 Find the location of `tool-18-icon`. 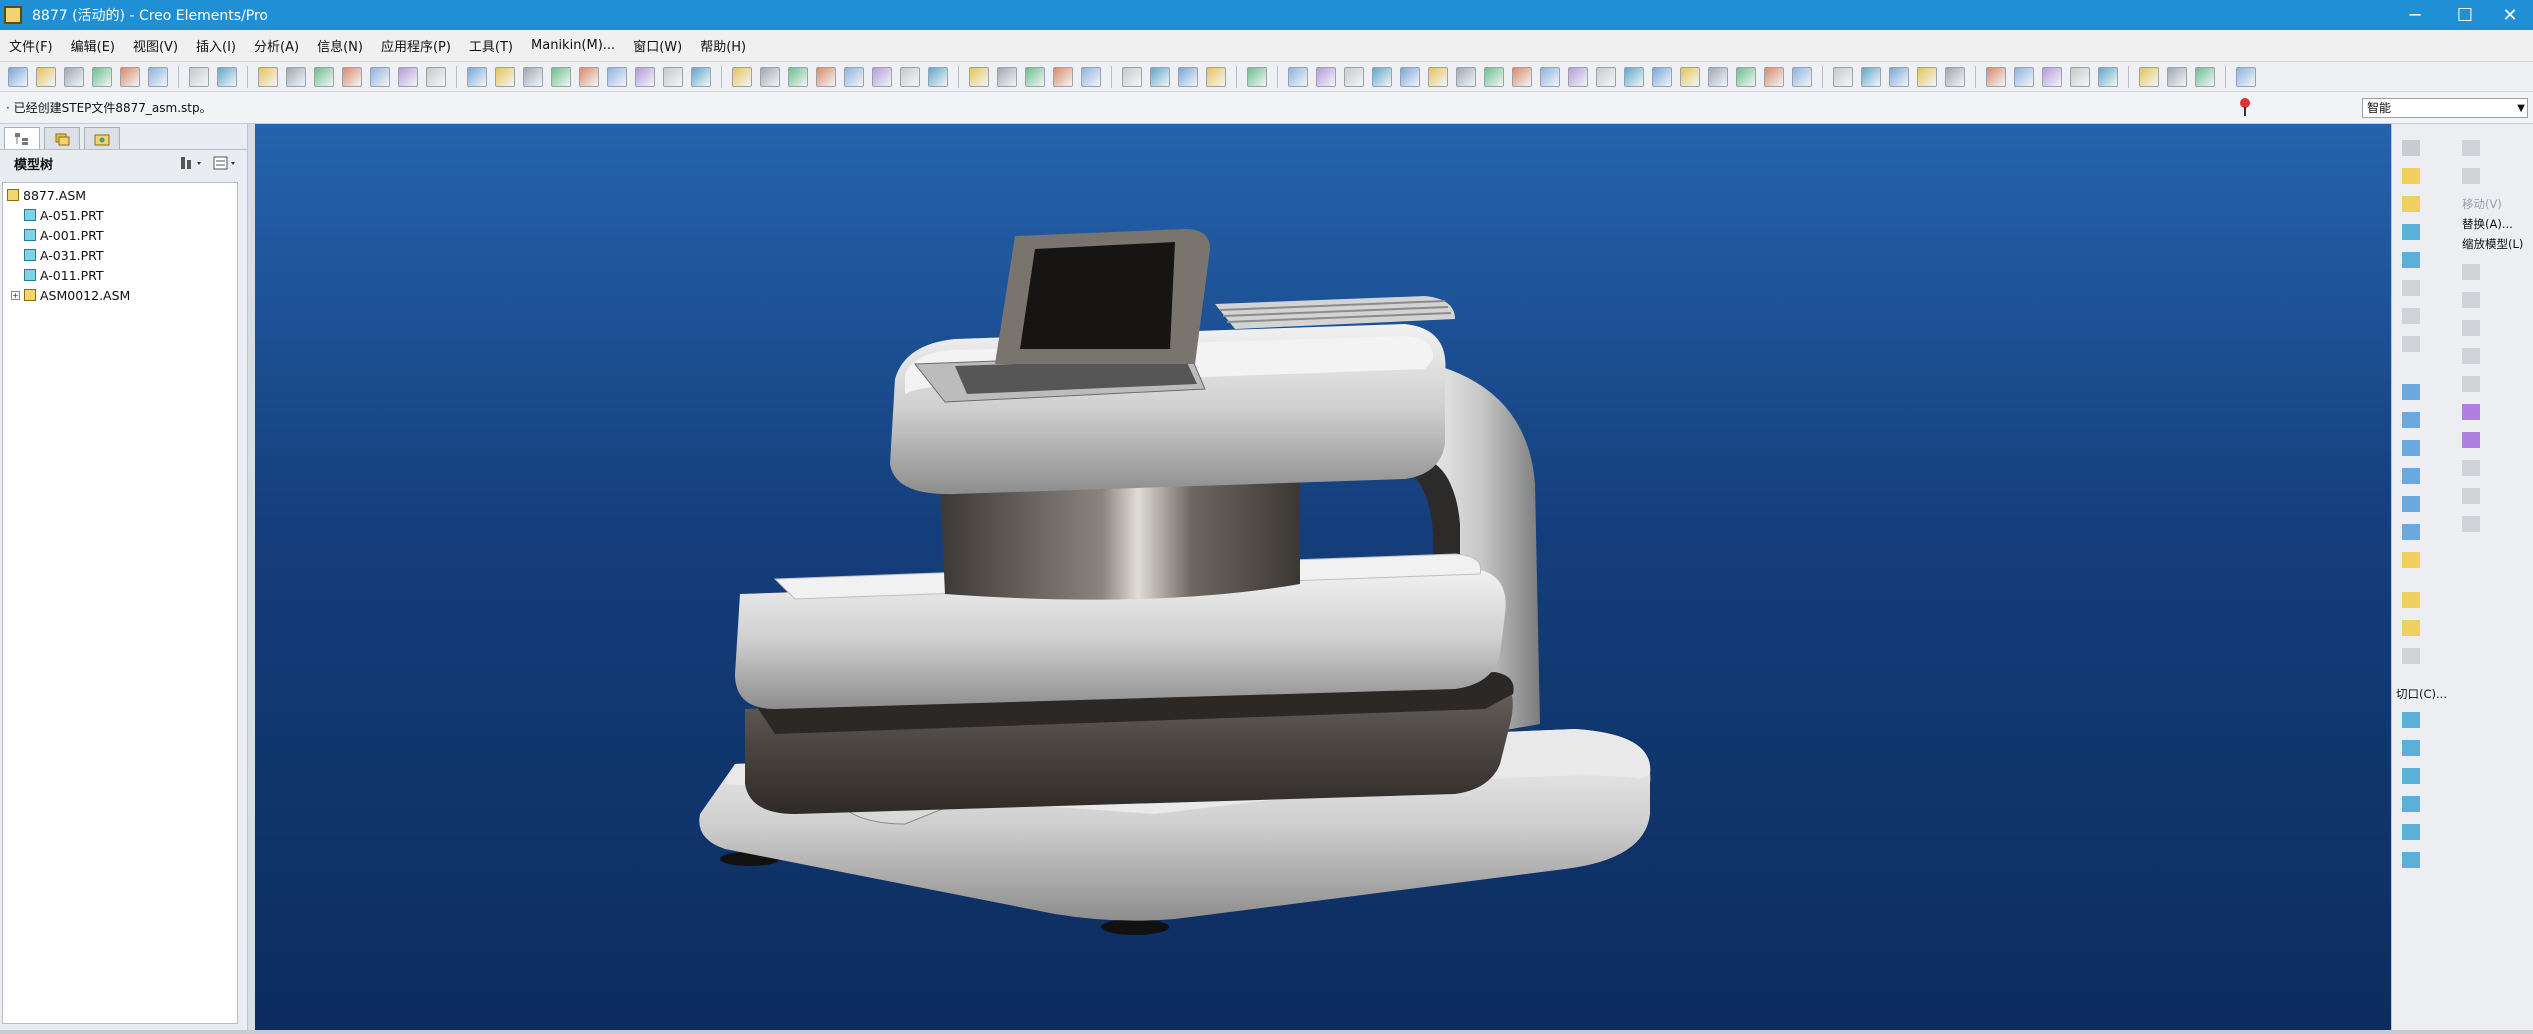

tool-18-icon is located at coordinates (1774, 76).